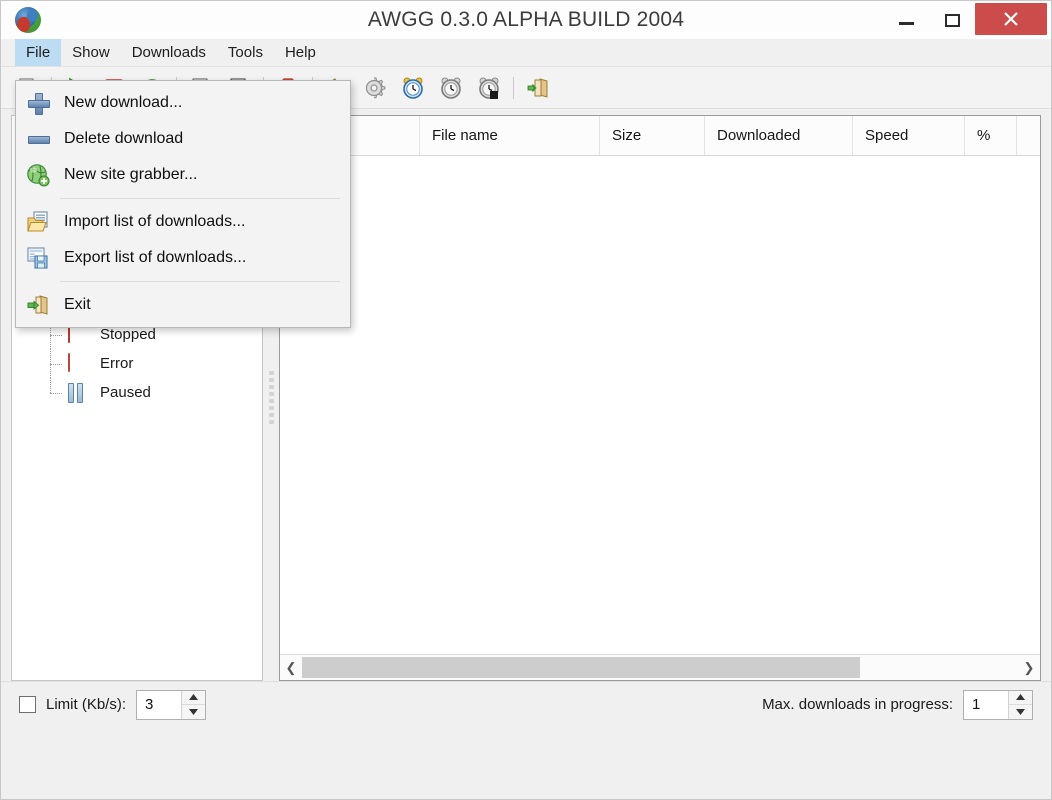 The height and width of the screenshot is (800, 1052). I want to click on maximize-button, so click(952, 20).